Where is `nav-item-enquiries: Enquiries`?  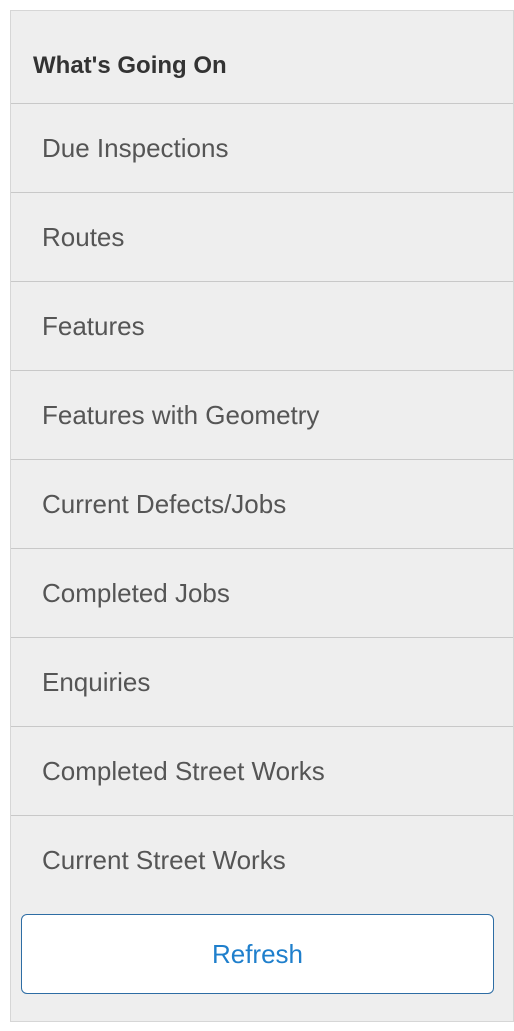
nav-item-enquiries: Enquiries is located at coordinates (262, 682).